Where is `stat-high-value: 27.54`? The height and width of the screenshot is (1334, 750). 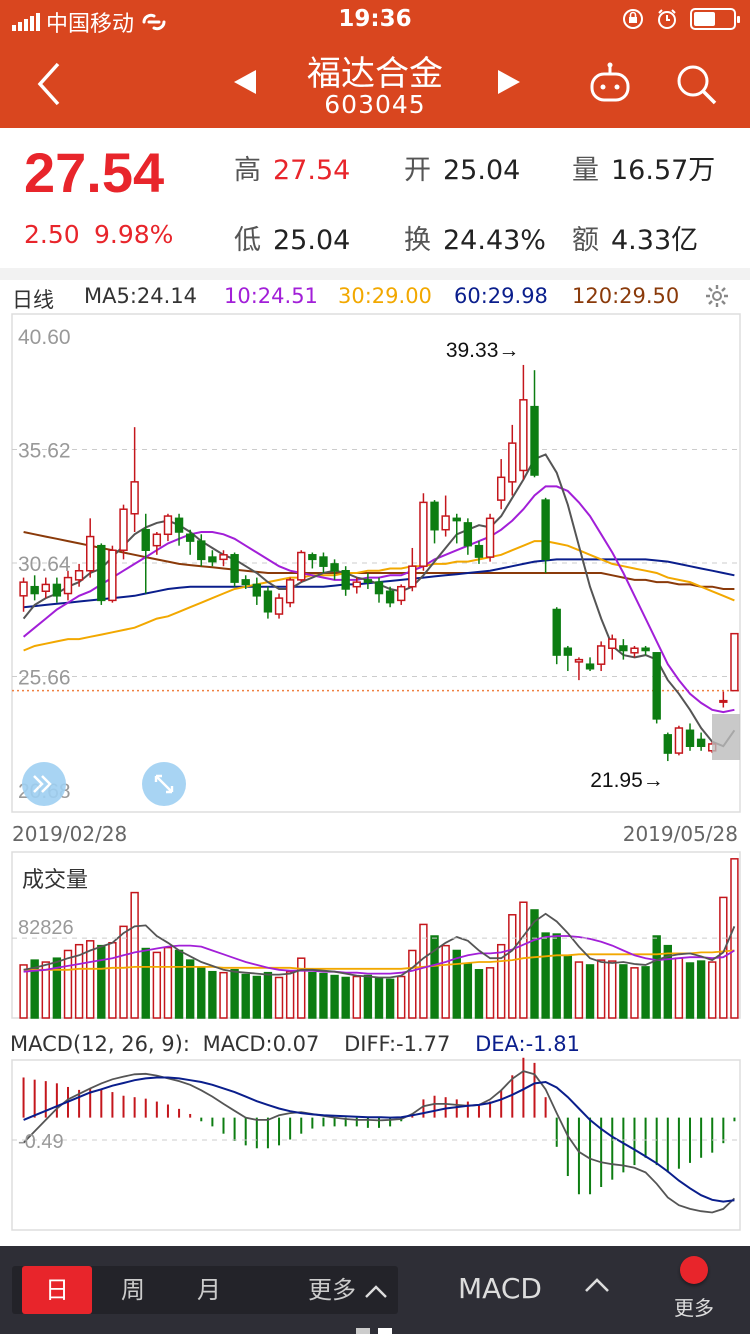 stat-high-value: 27.54 is located at coordinates (312, 170).